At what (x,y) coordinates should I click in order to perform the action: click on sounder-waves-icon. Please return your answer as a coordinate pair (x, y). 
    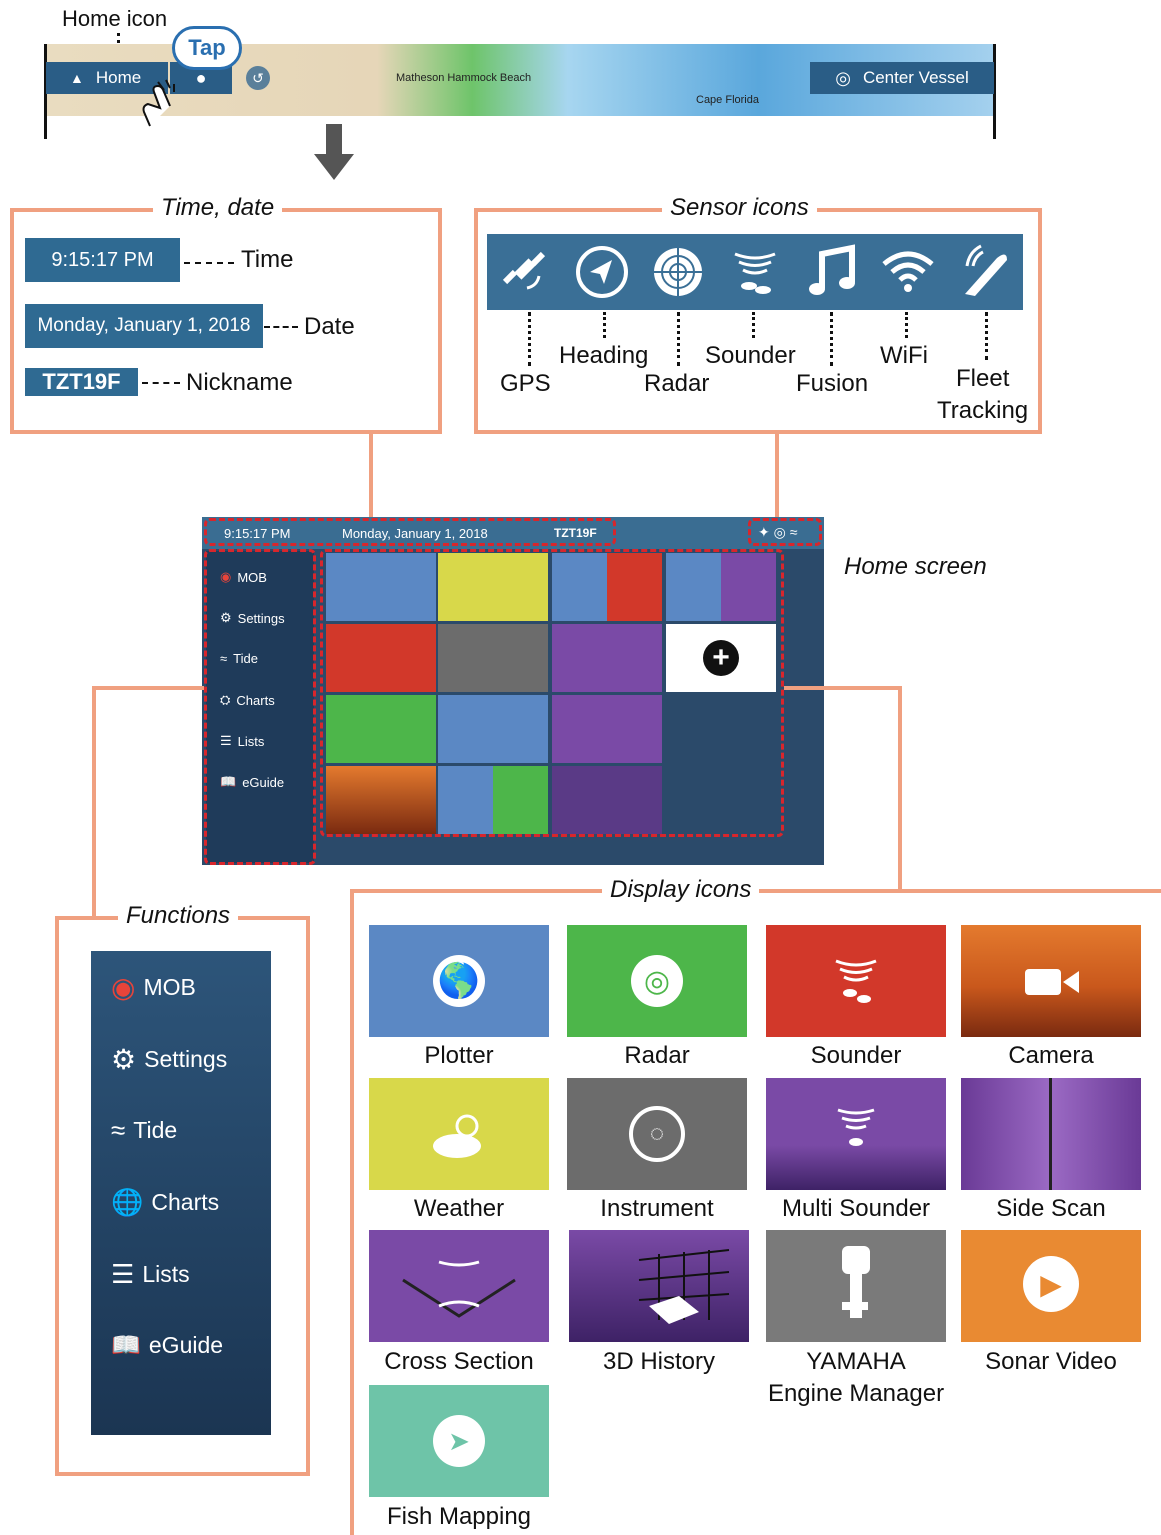
    Looking at the image, I should click on (755, 272).